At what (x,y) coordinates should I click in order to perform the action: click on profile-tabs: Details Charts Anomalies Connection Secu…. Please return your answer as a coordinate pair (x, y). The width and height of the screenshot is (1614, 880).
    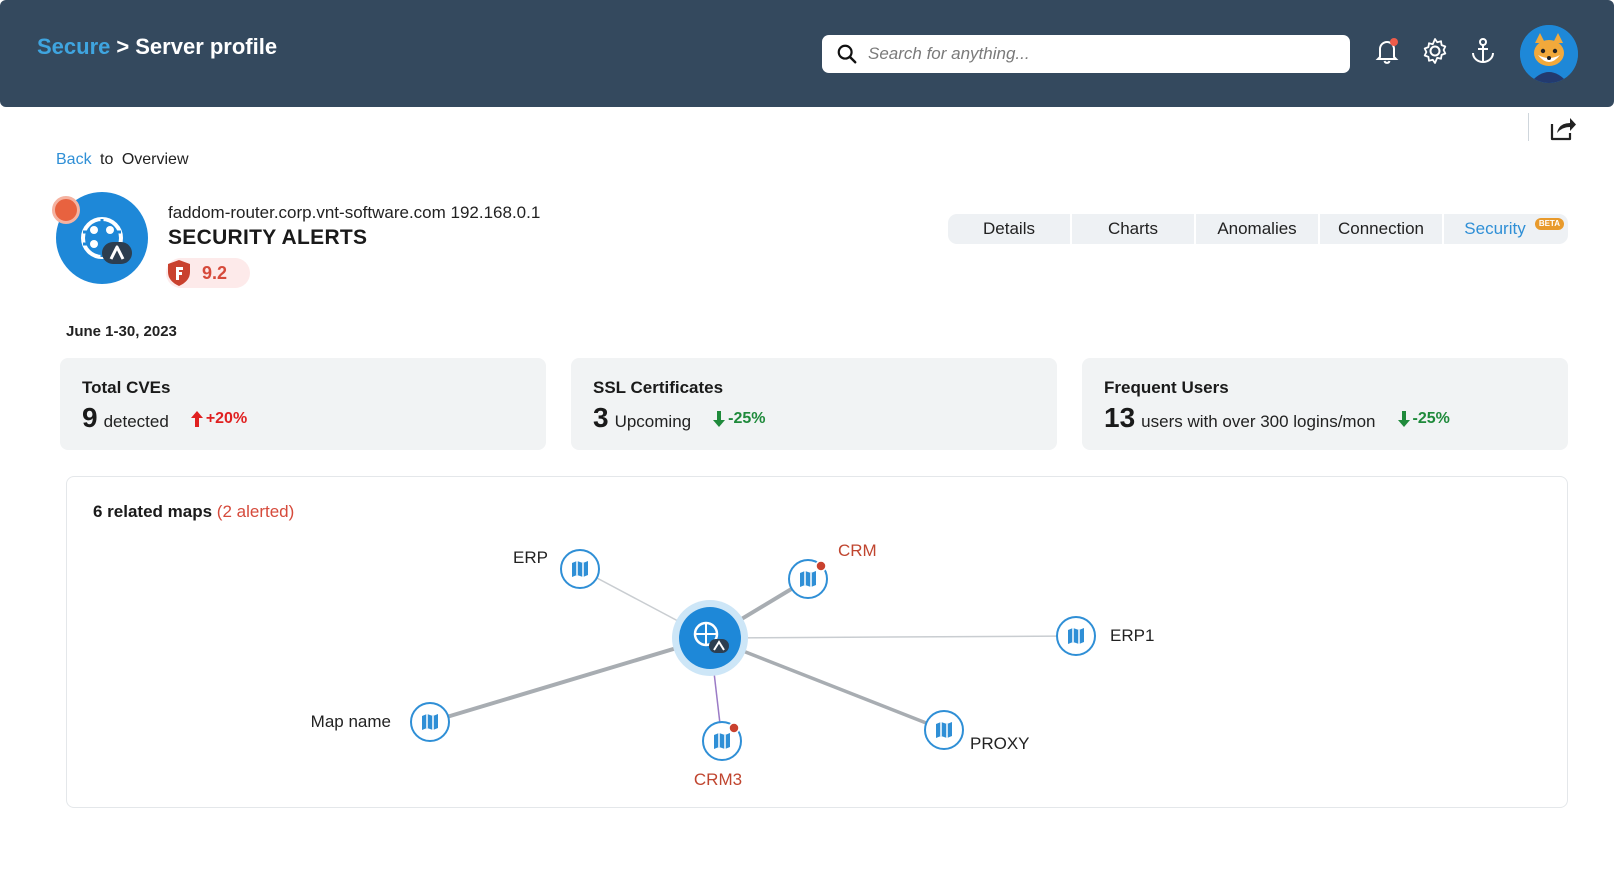
    Looking at the image, I should click on (1258, 229).